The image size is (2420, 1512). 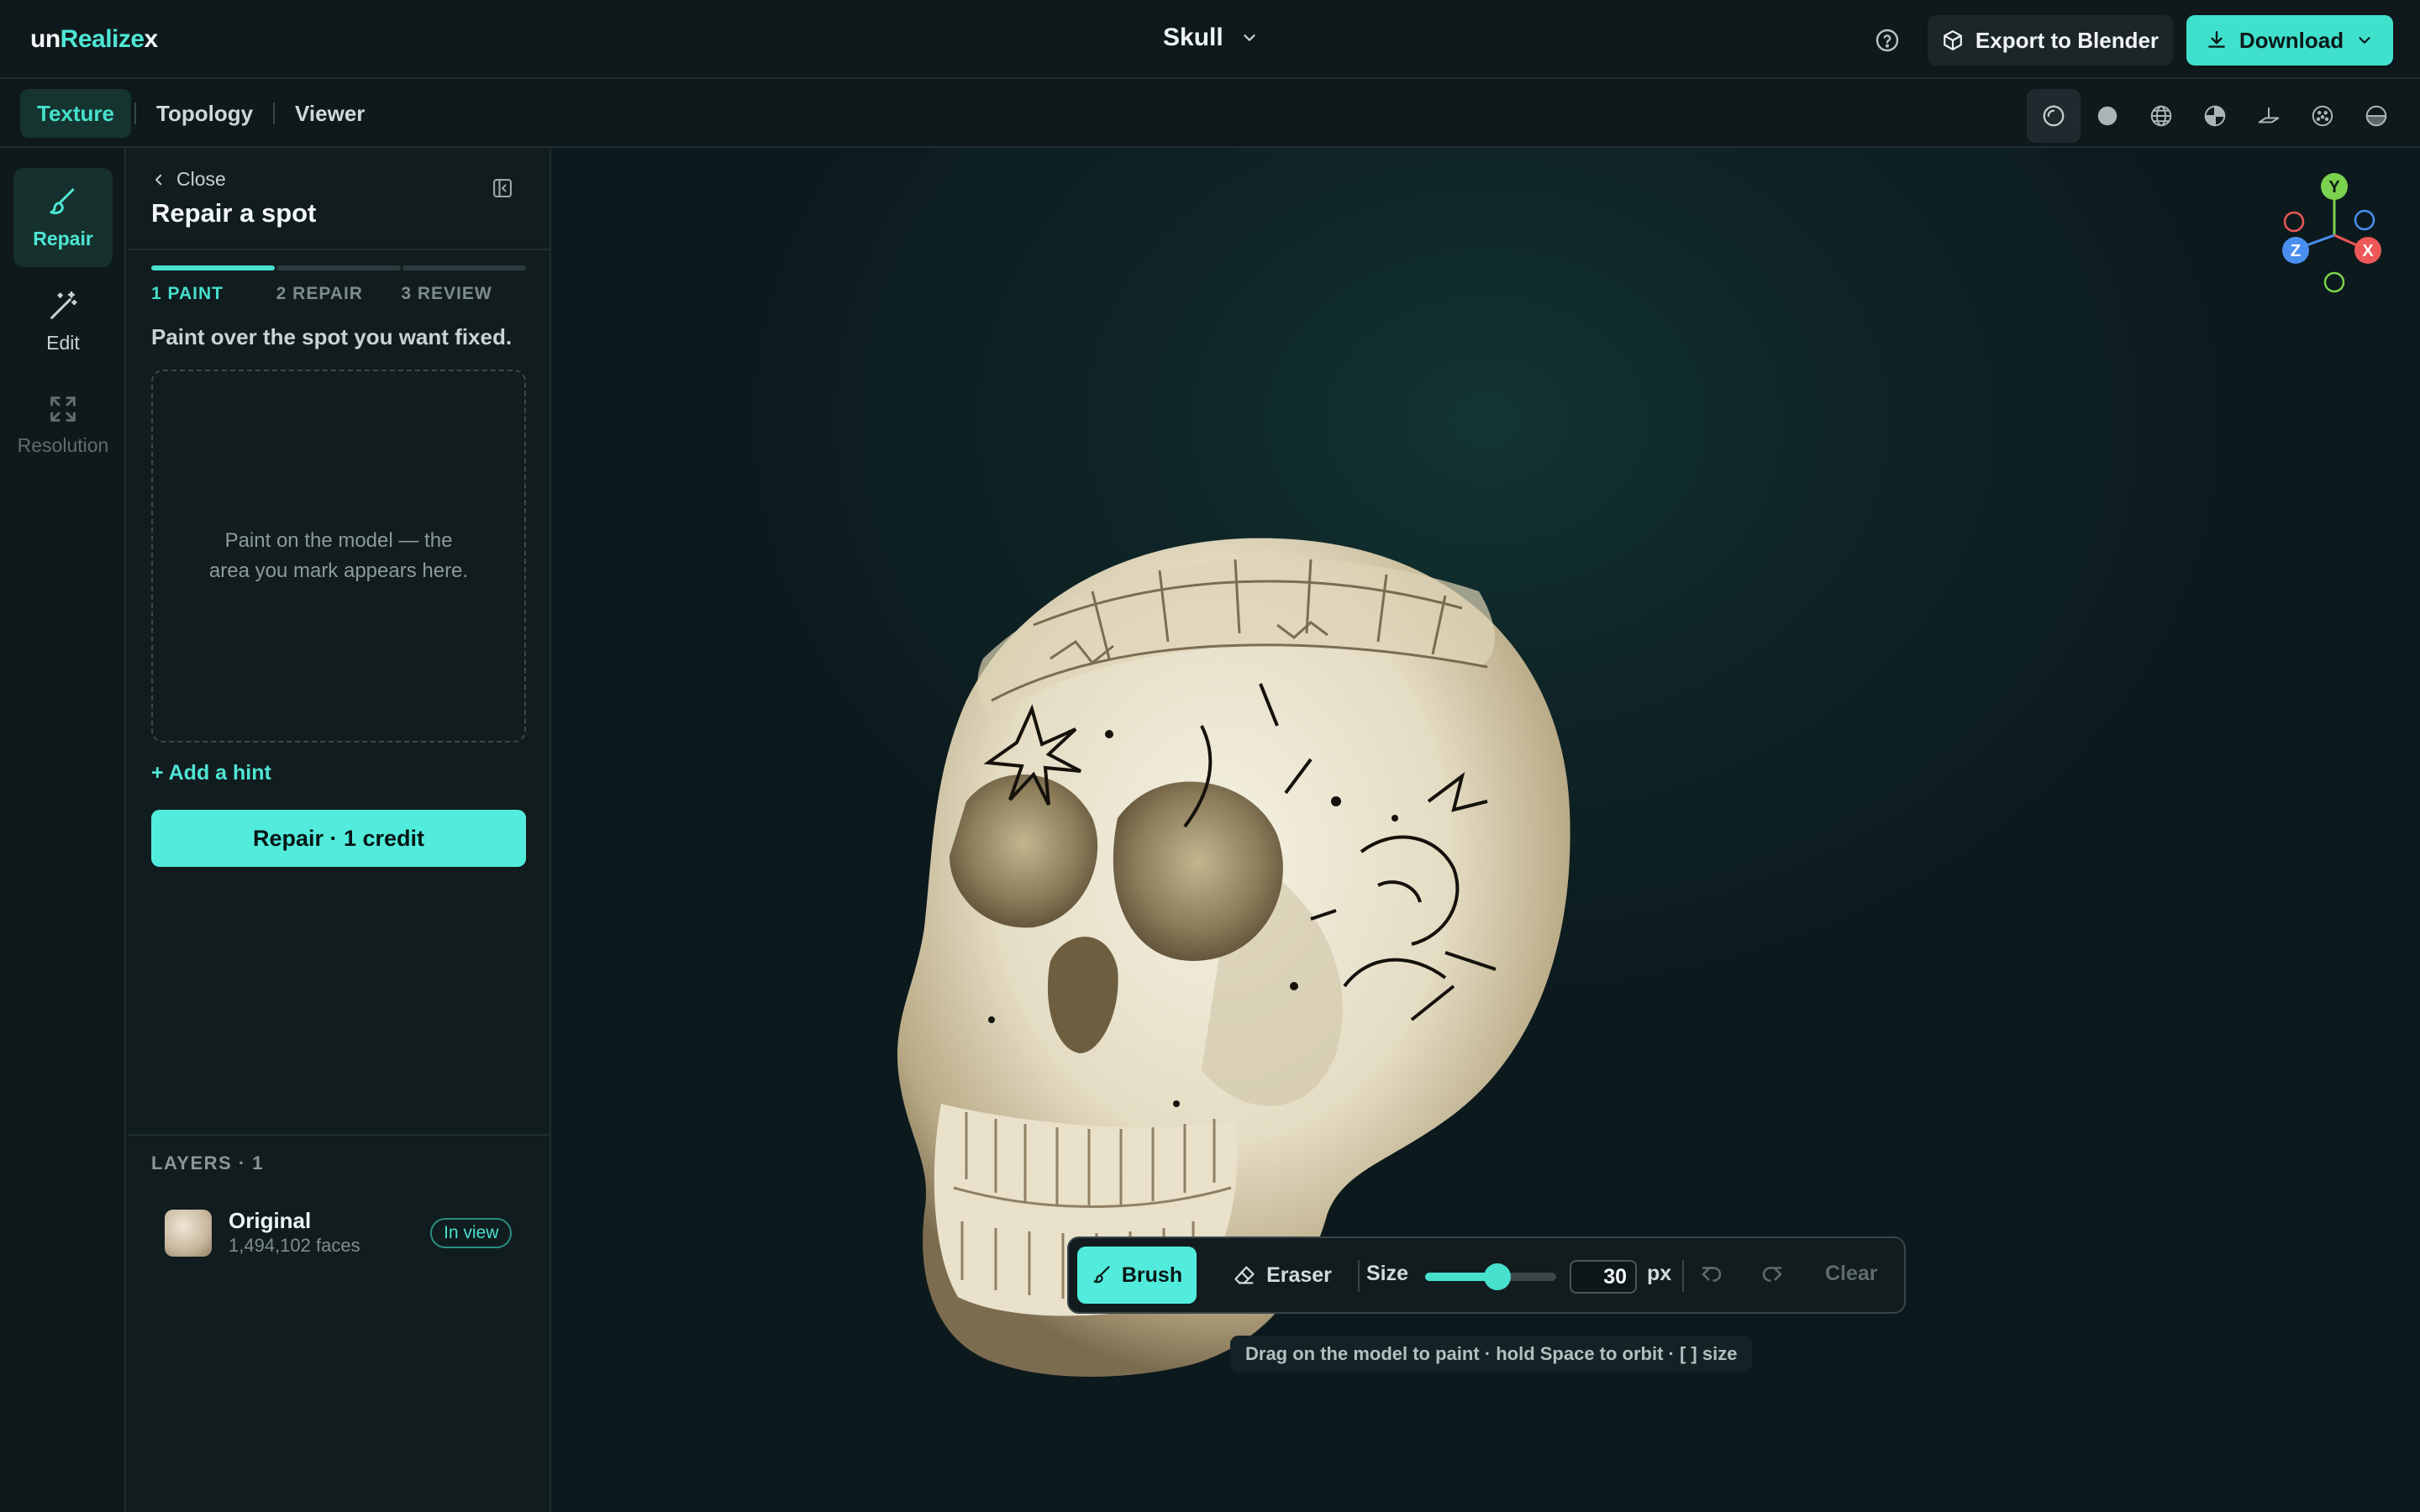 I want to click on svg-text: X, so click(x=2368, y=251).